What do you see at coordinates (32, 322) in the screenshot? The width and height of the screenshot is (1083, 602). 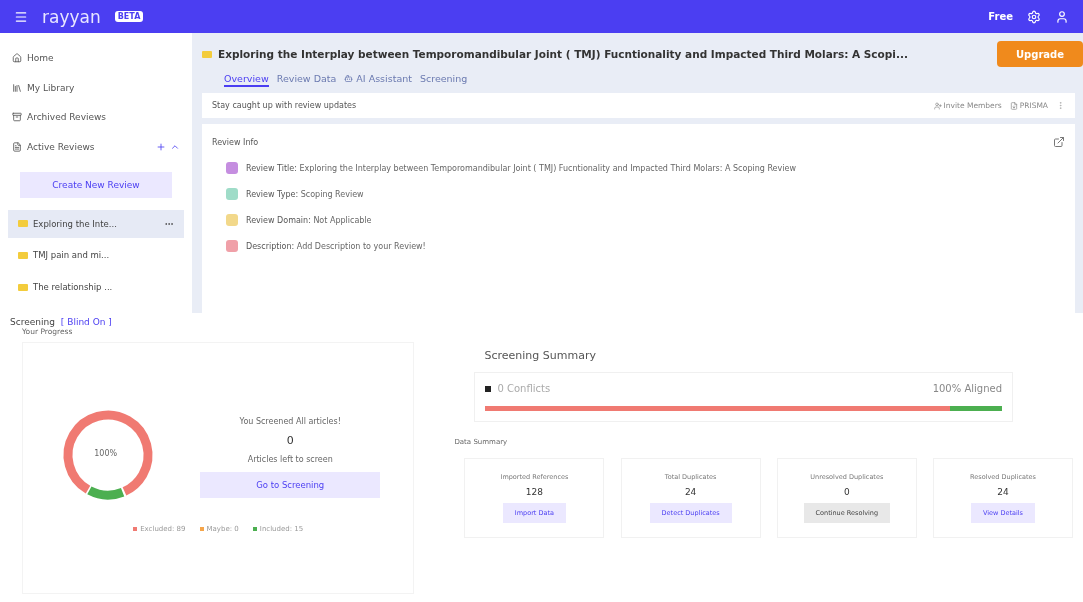 I see `section-title: Screening` at bounding box center [32, 322].